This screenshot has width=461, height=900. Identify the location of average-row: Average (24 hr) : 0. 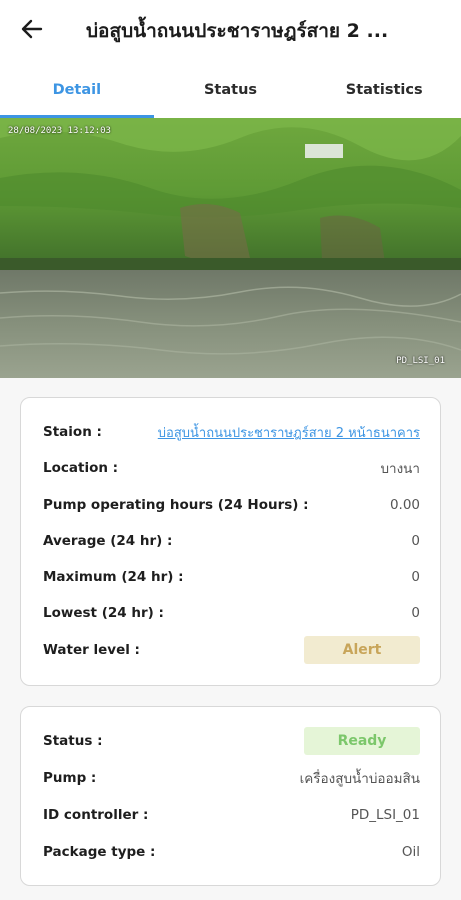
(231, 541).